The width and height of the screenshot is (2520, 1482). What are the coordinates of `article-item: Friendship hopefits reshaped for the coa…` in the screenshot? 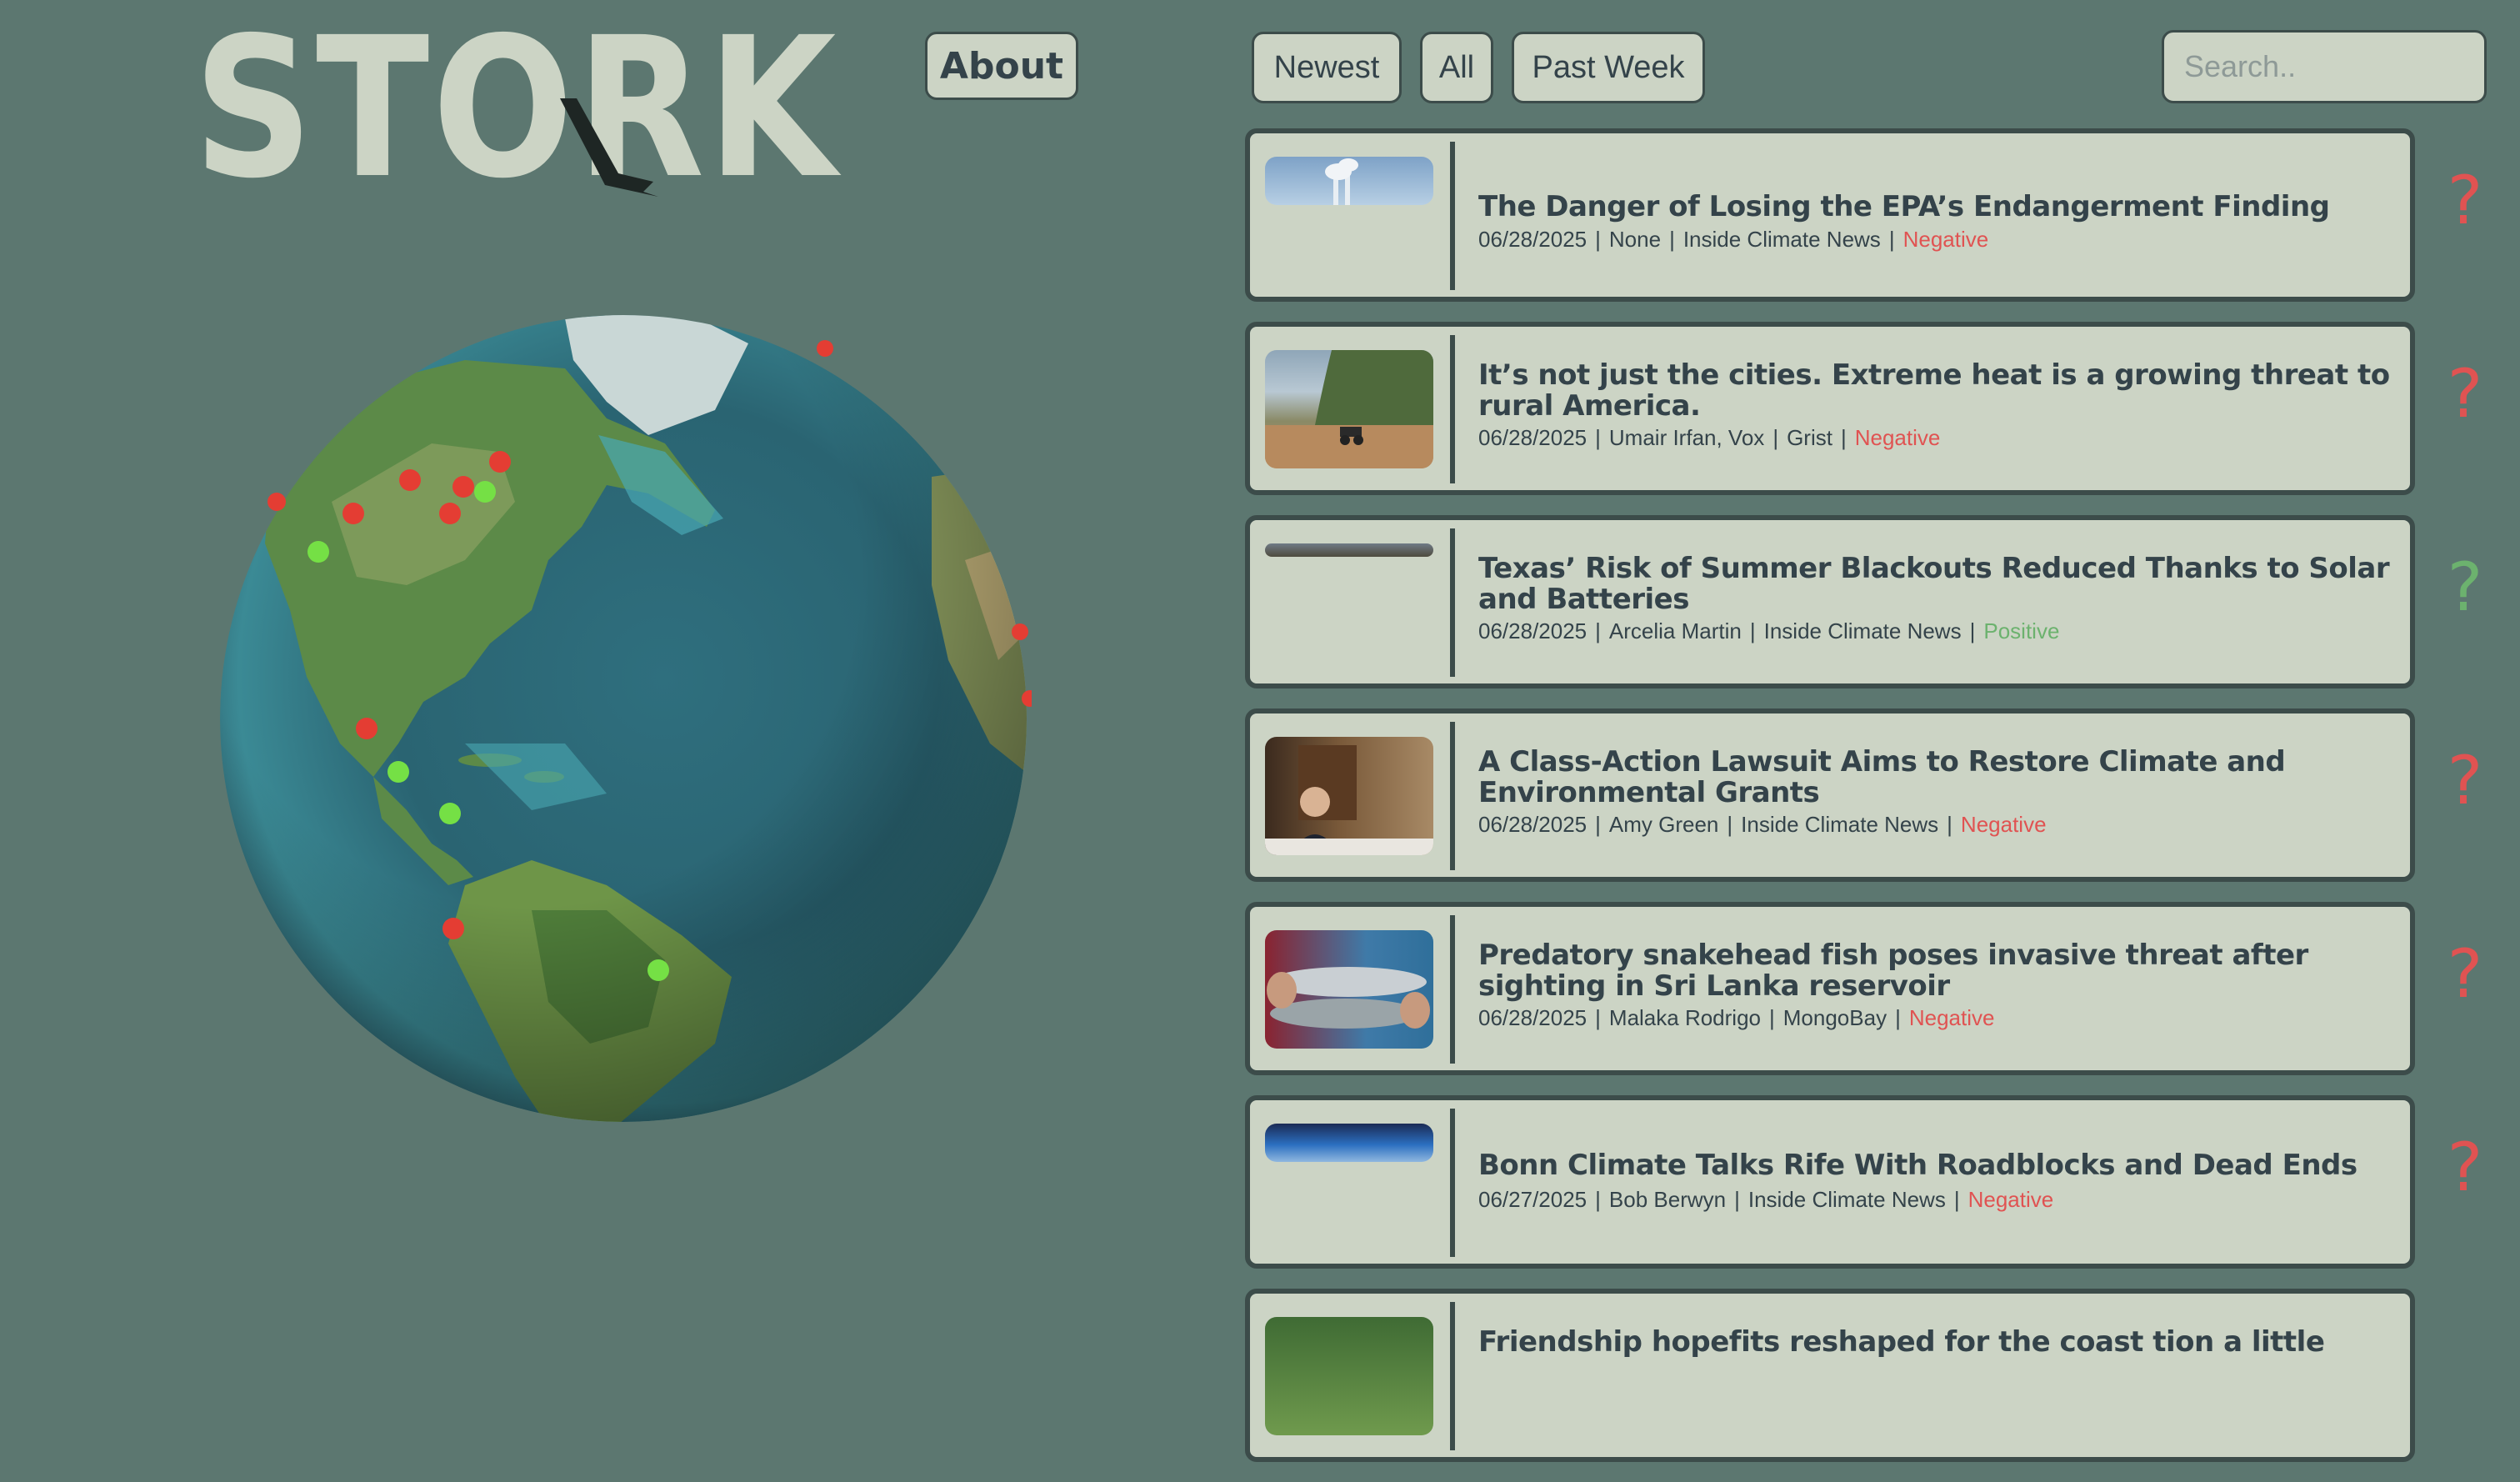 It's located at (1882, 1385).